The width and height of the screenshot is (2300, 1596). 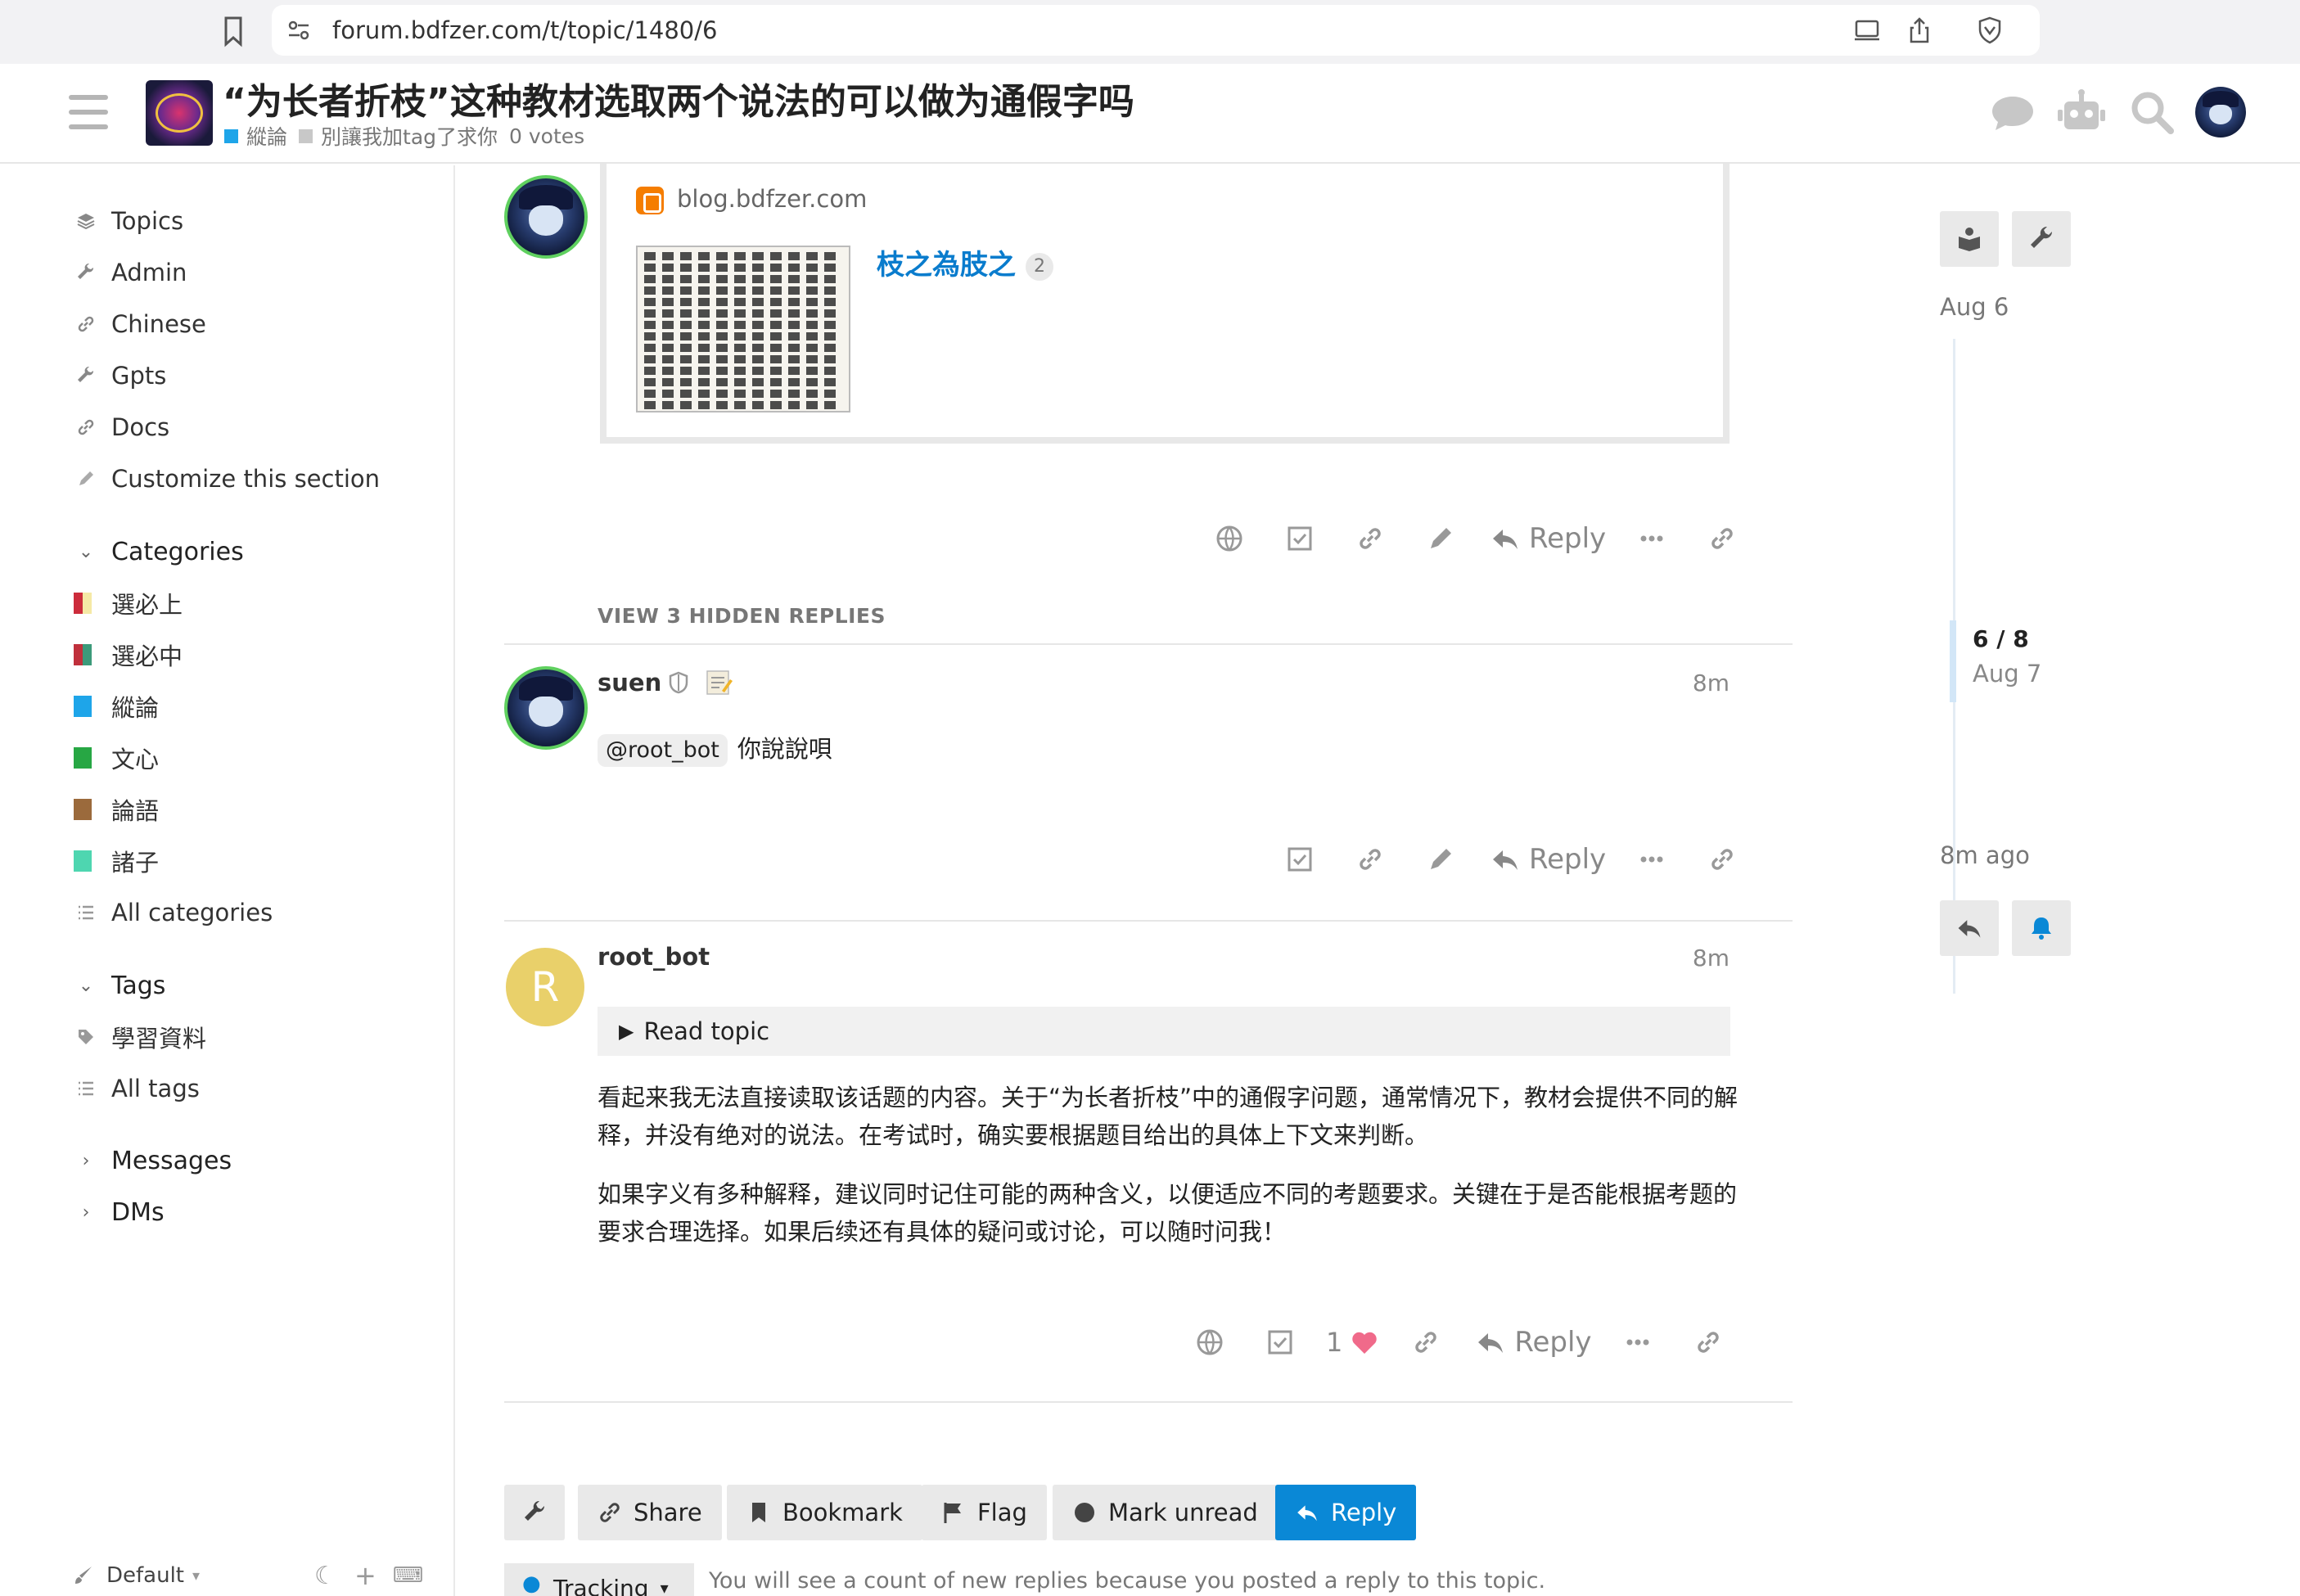 What do you see at coordinates (136, 708) in the screenshot?
I see `sidebar-item-label: 縱論` at bounding box center [136, 708].